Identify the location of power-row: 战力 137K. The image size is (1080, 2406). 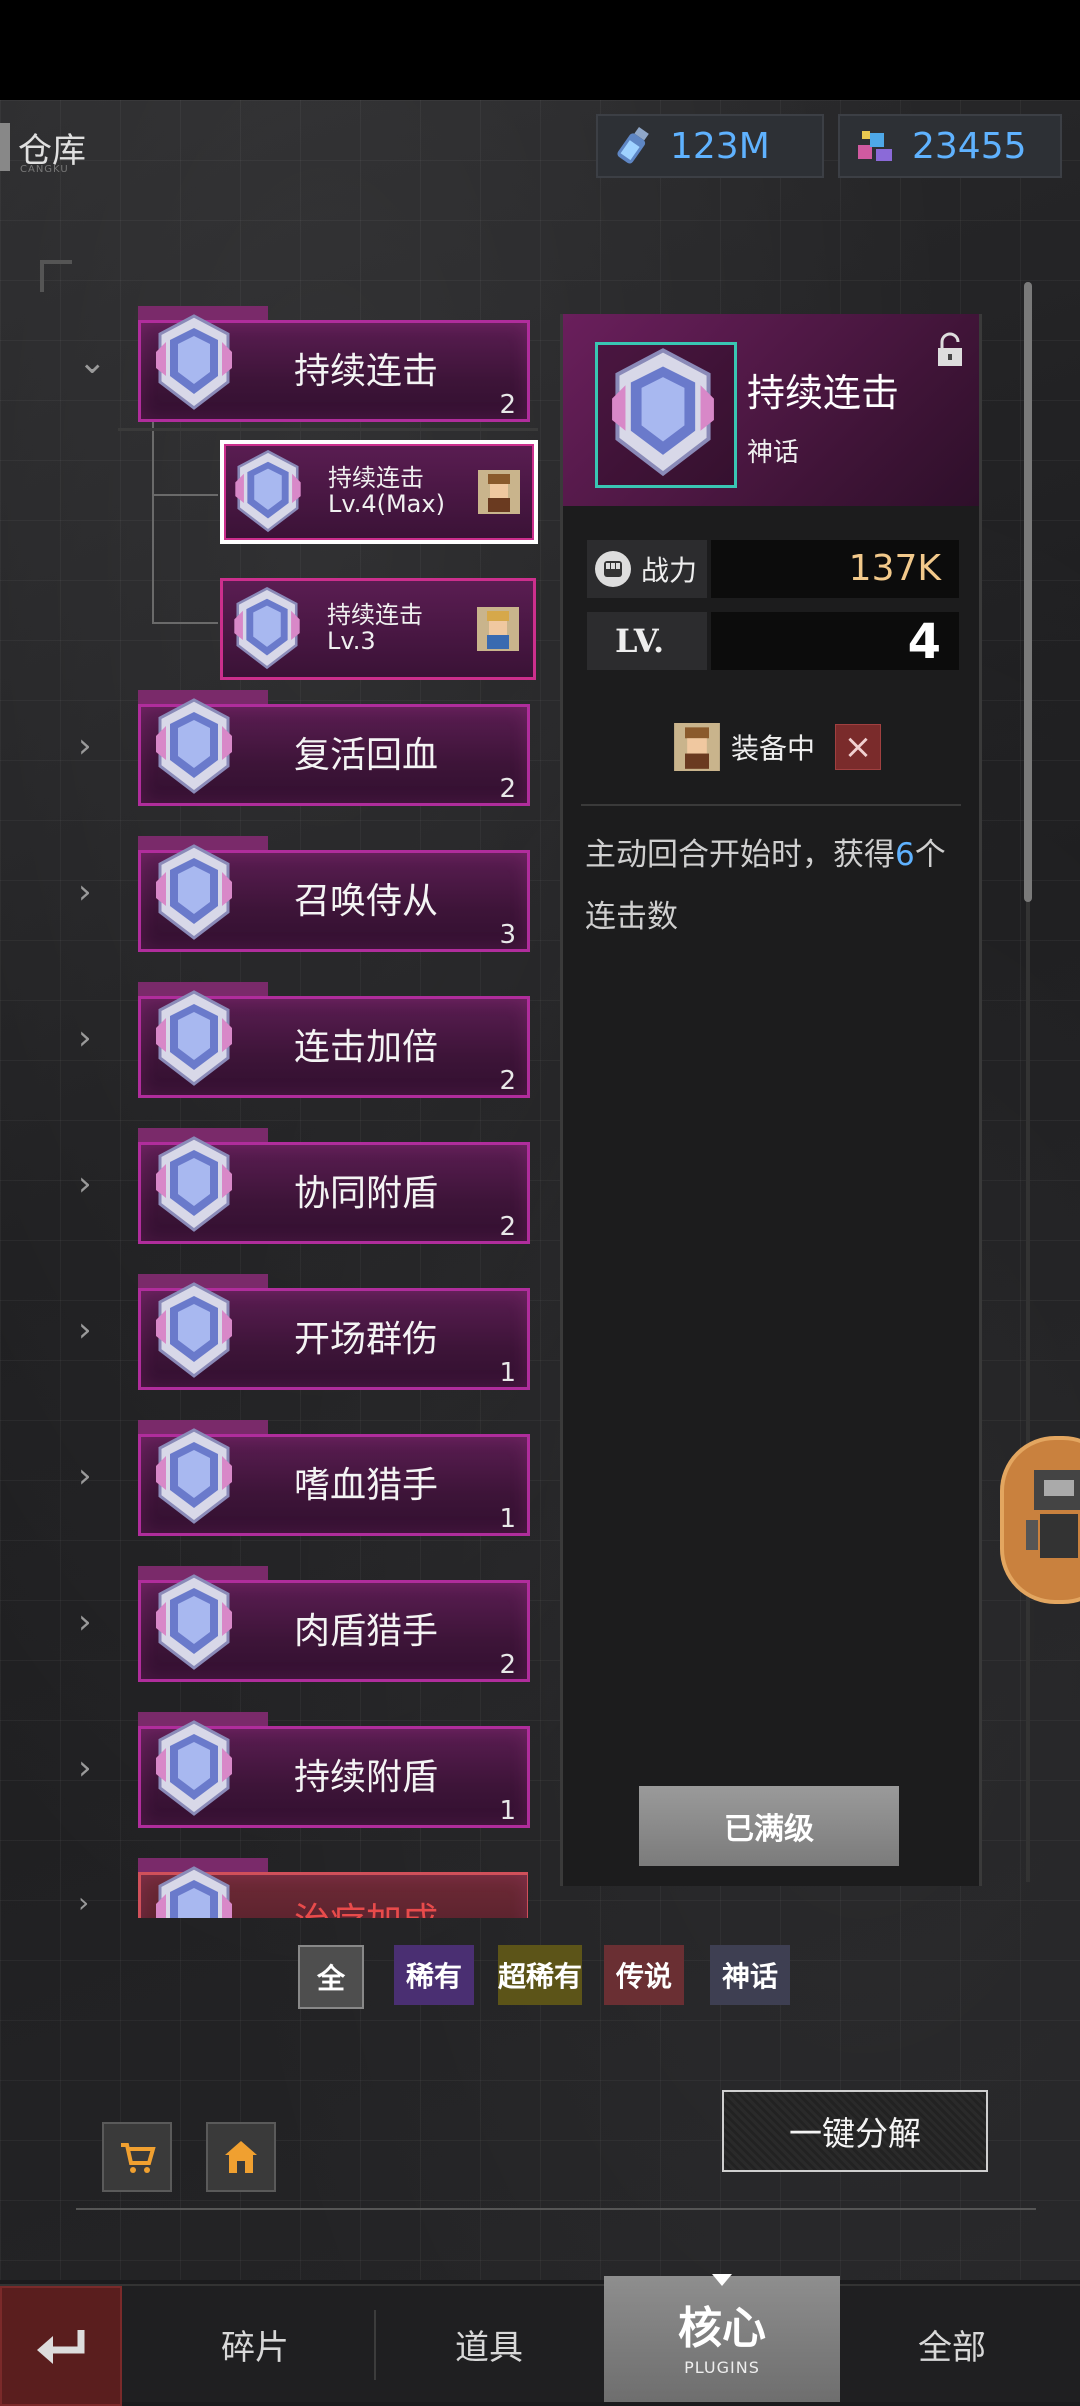
(773, 569).